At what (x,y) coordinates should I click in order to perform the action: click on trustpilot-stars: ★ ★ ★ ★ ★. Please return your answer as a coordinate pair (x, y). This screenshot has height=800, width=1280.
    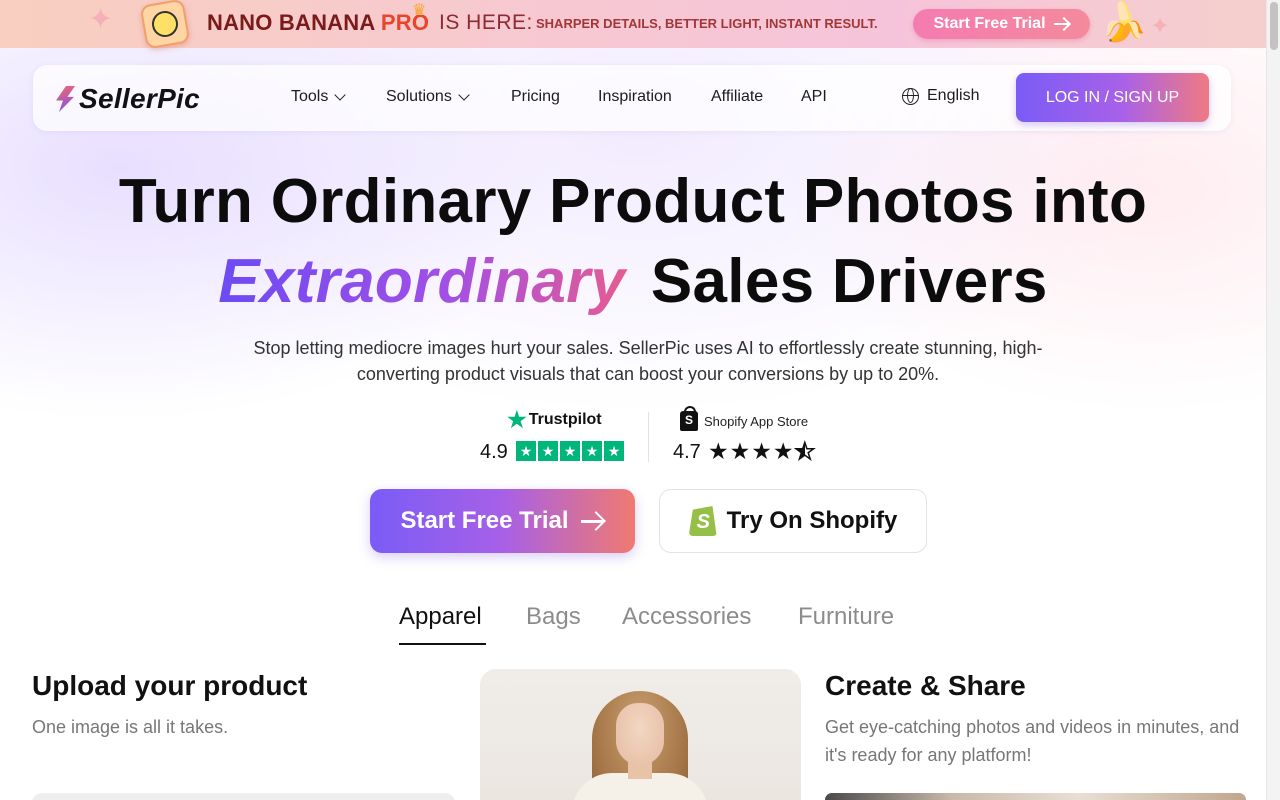
    Looking at the image, I should click on (570, 451).